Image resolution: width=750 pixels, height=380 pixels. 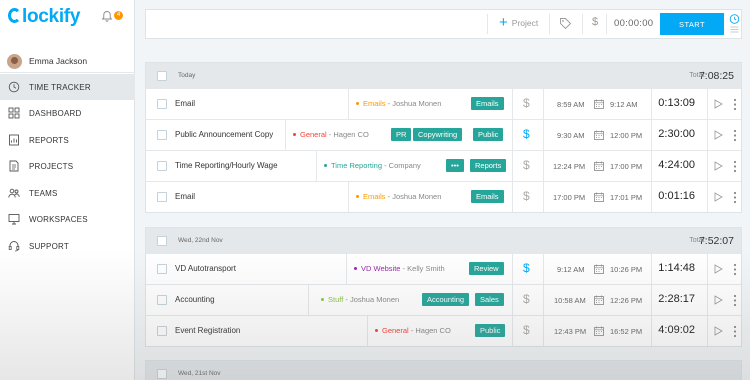 I want to click on tag-chip: Copywriting, so click(x=438, y=134).